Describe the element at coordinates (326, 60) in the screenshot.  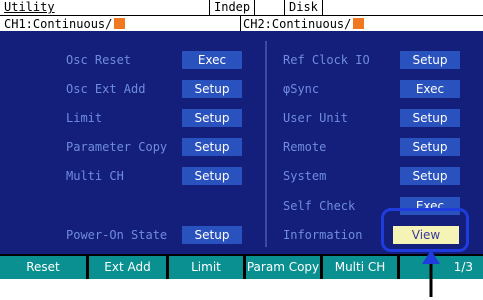
I see `ref-clock-io-label: Ref Clock IO` at that location.